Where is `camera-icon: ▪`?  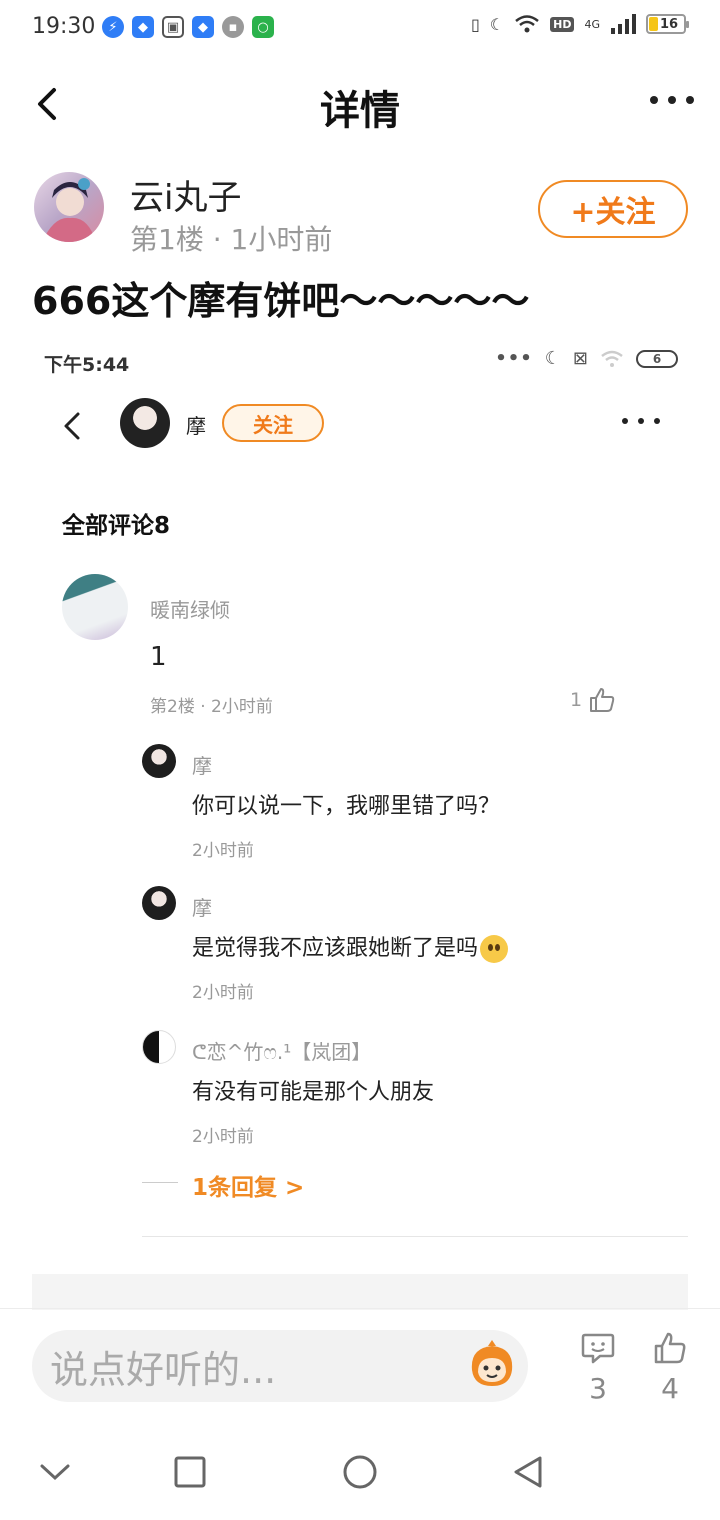 camera-icon: ▪ is located at coordinates (233, 27).